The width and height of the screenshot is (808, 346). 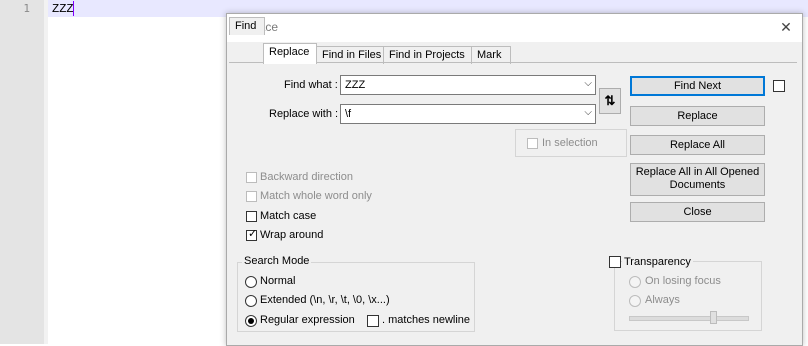 What do you see at coordinates (278, 281) in the screenshot?
I see `normal-label: Normal` at bounding box center [278, 281].